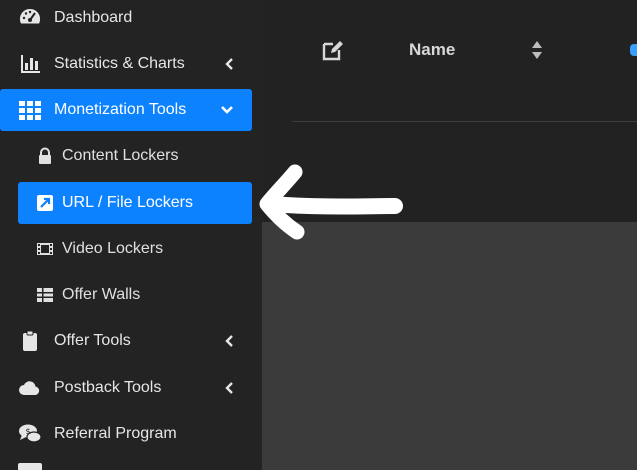 The image size is (637, 470). What do you see at coordinates (101, 294) in the screenshot?
I see `subnav-item-label: Offer Walls` at bounding box center [101, 294].